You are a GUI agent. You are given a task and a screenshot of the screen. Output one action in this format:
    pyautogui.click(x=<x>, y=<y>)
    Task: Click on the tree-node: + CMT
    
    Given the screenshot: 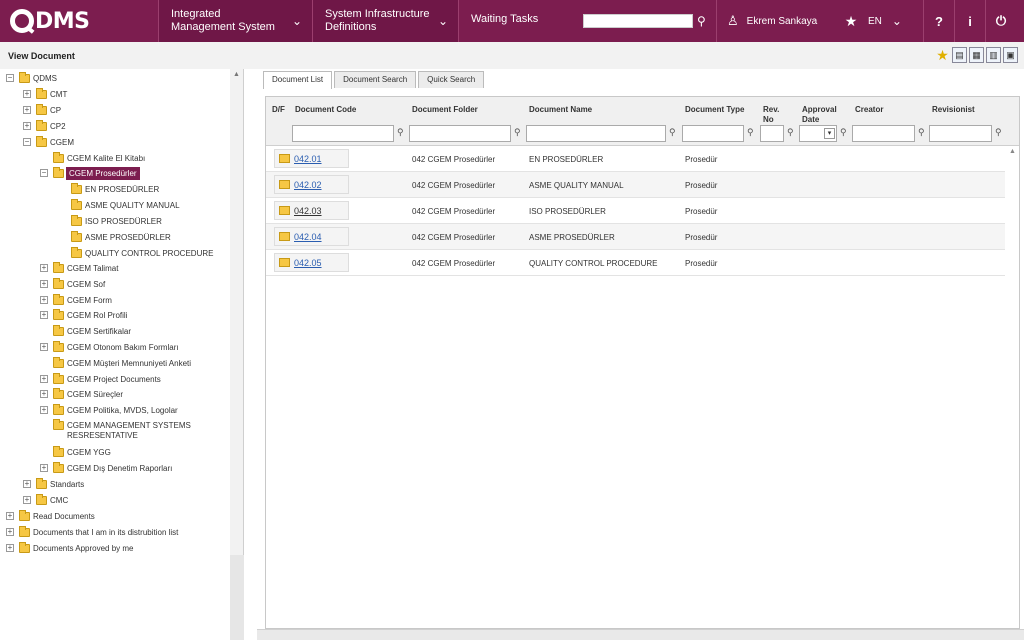 What is the action you would take?
    pyautogui.click(x=45, y=94)
    